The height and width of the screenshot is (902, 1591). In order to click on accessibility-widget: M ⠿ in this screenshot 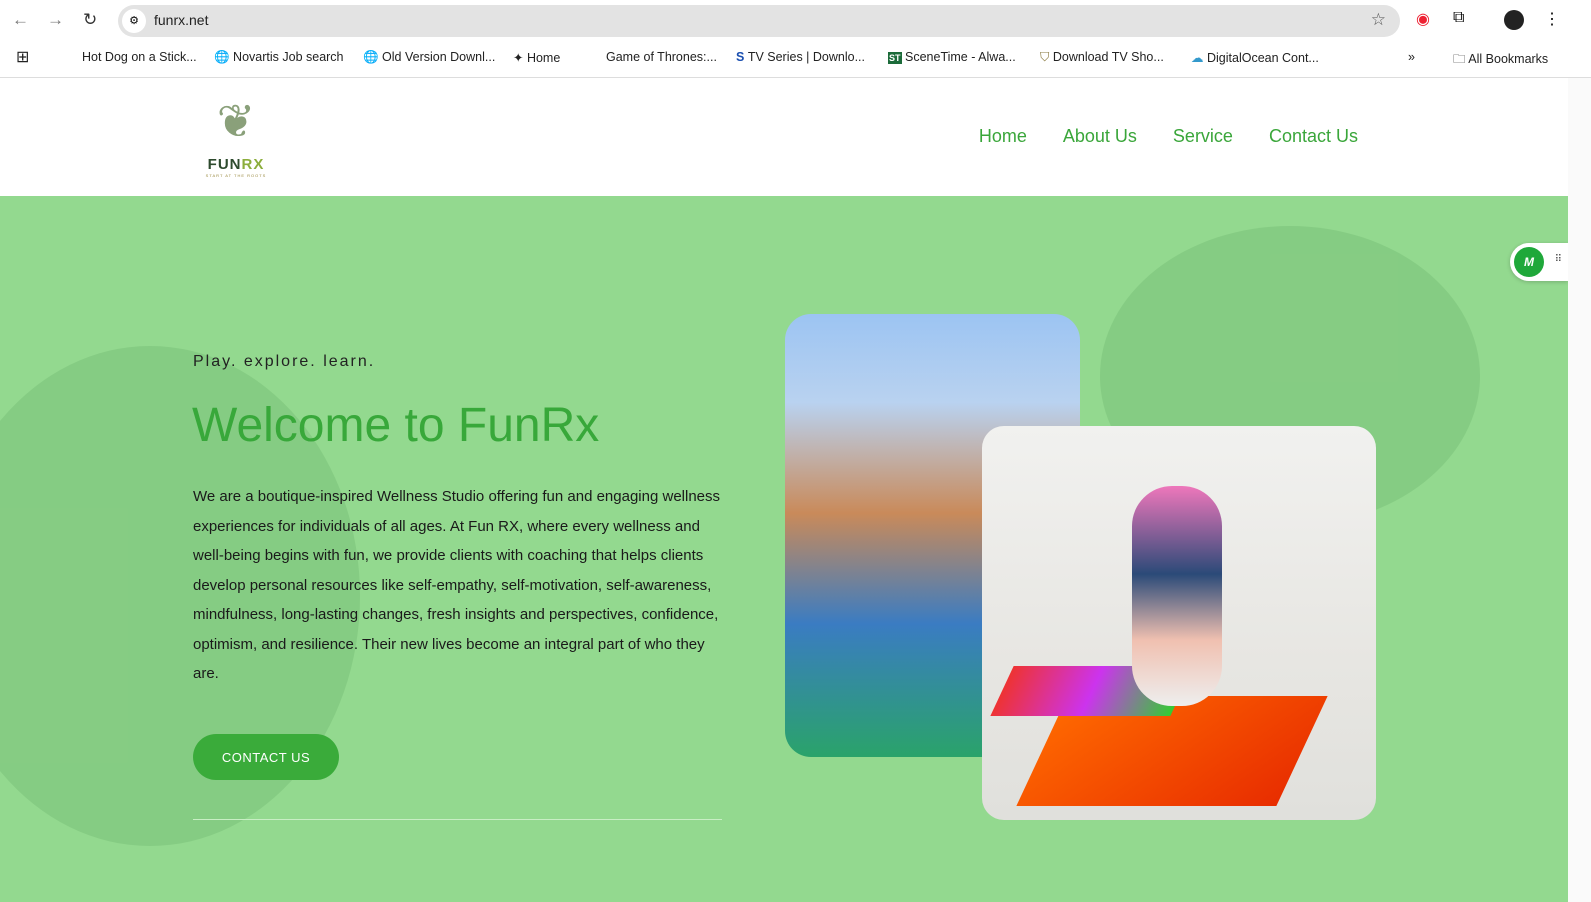, I will do `click(1539, 262)`.